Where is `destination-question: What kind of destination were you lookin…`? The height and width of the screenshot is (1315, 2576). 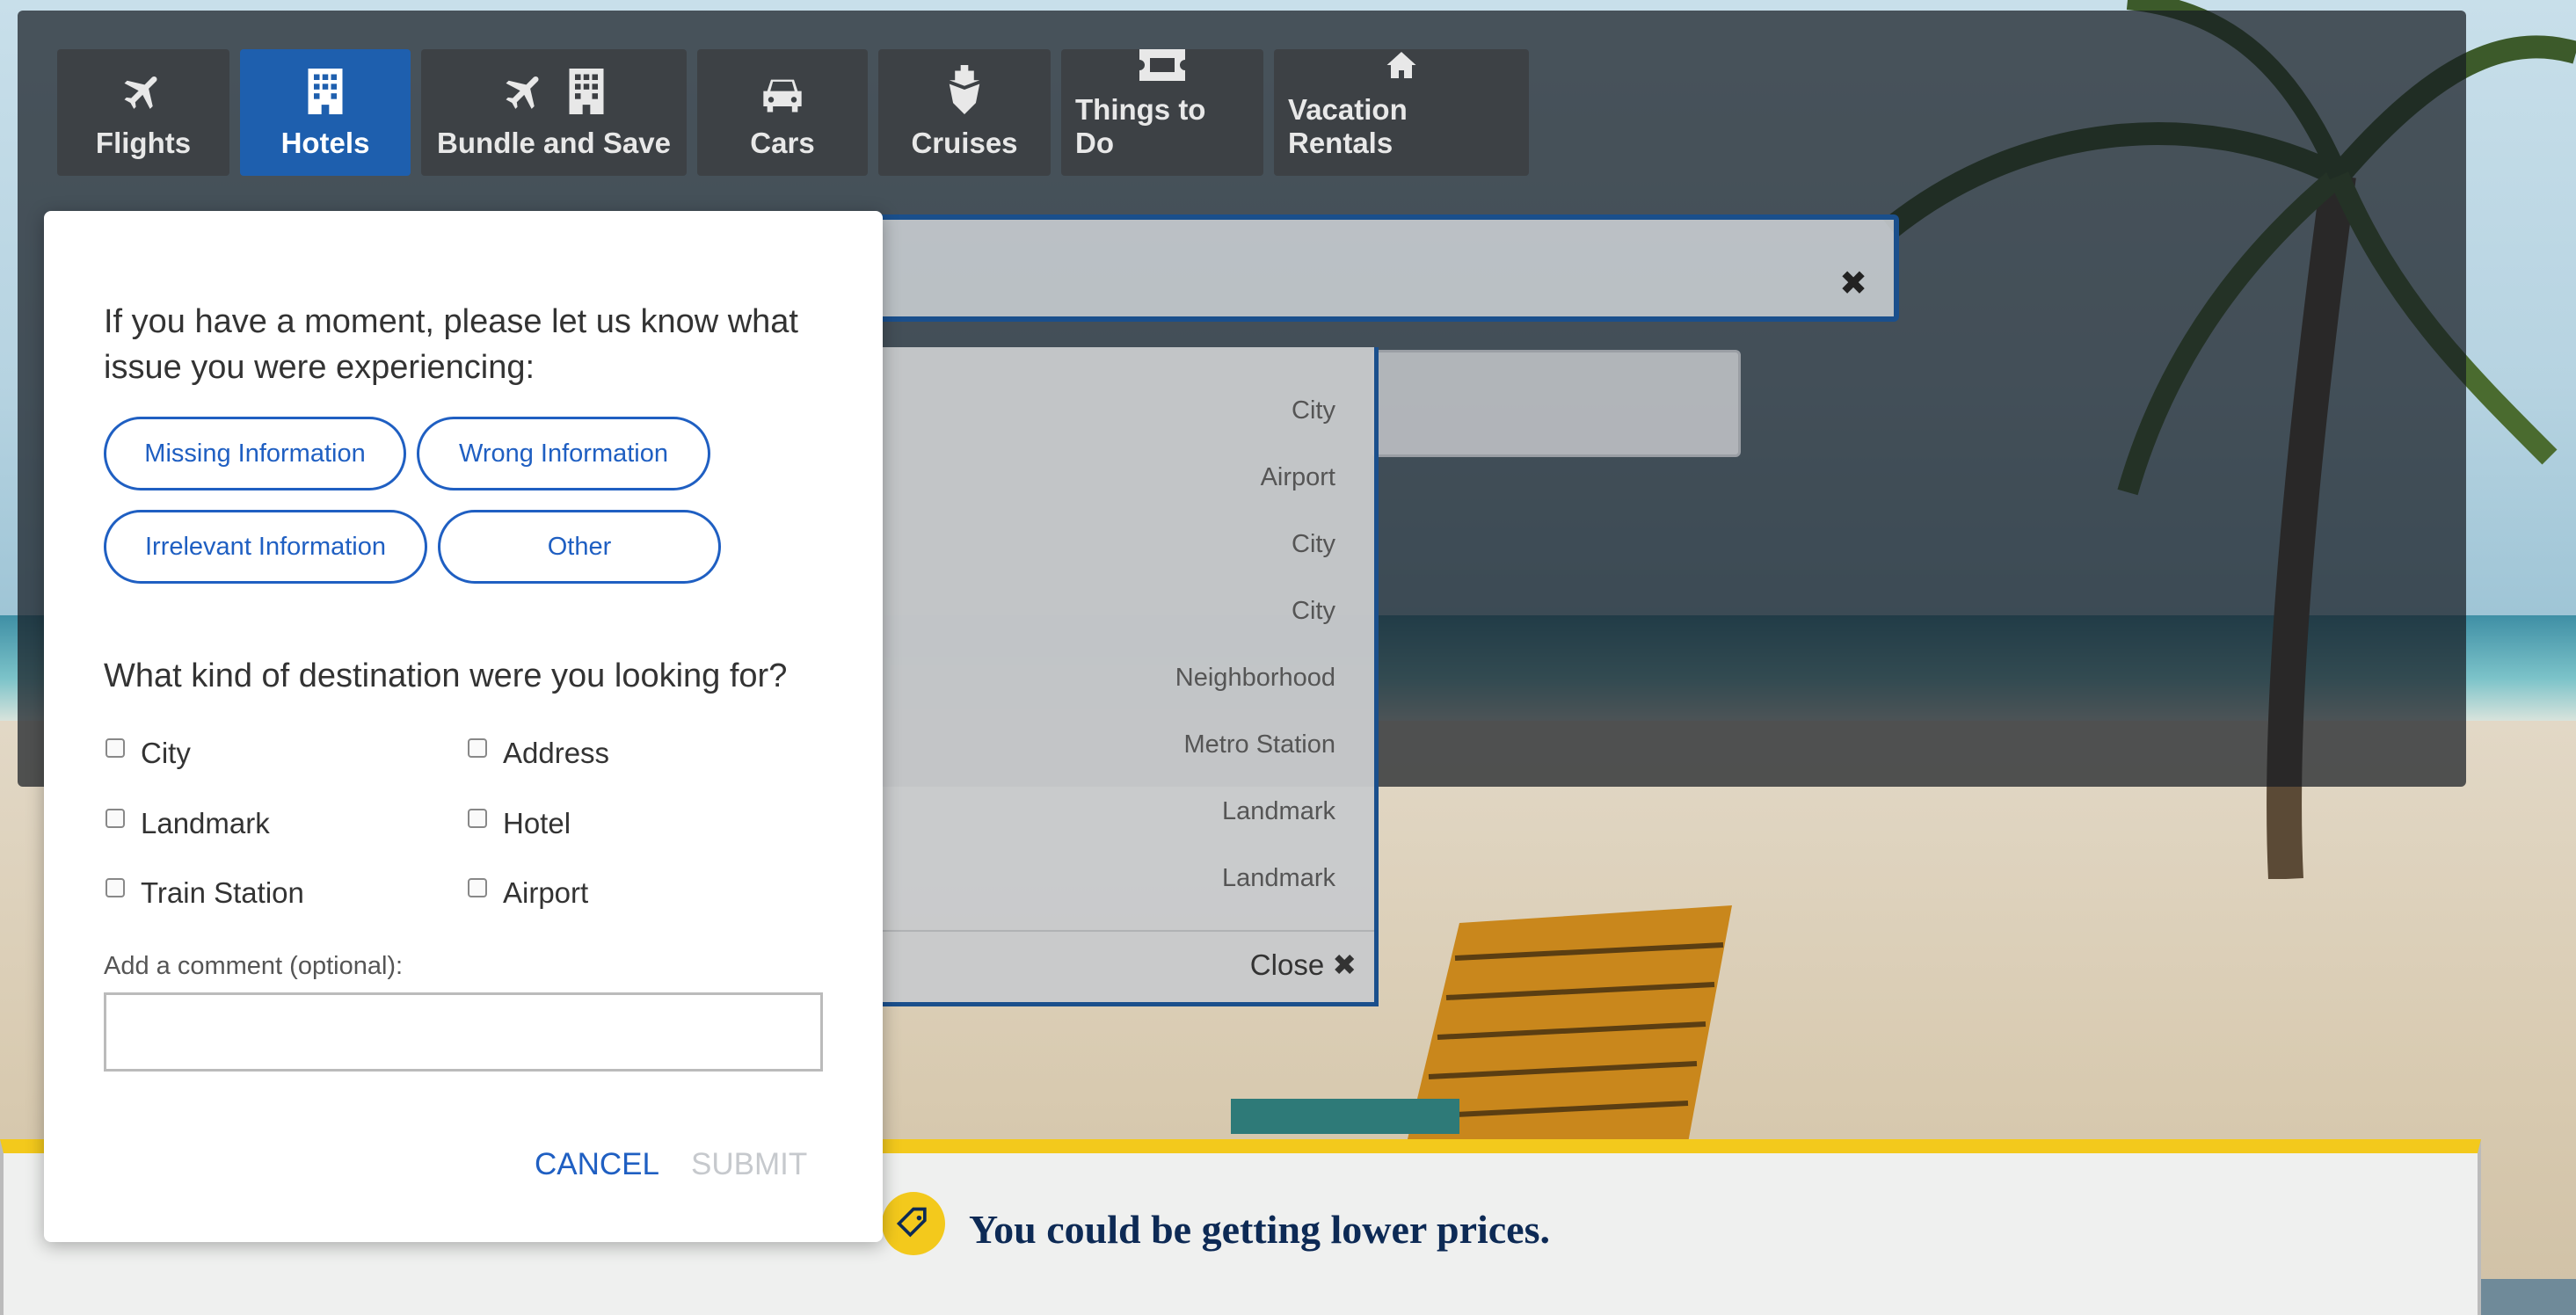 destination-question: What kind of destination were you lookin… is located at coordinates (446, 676).